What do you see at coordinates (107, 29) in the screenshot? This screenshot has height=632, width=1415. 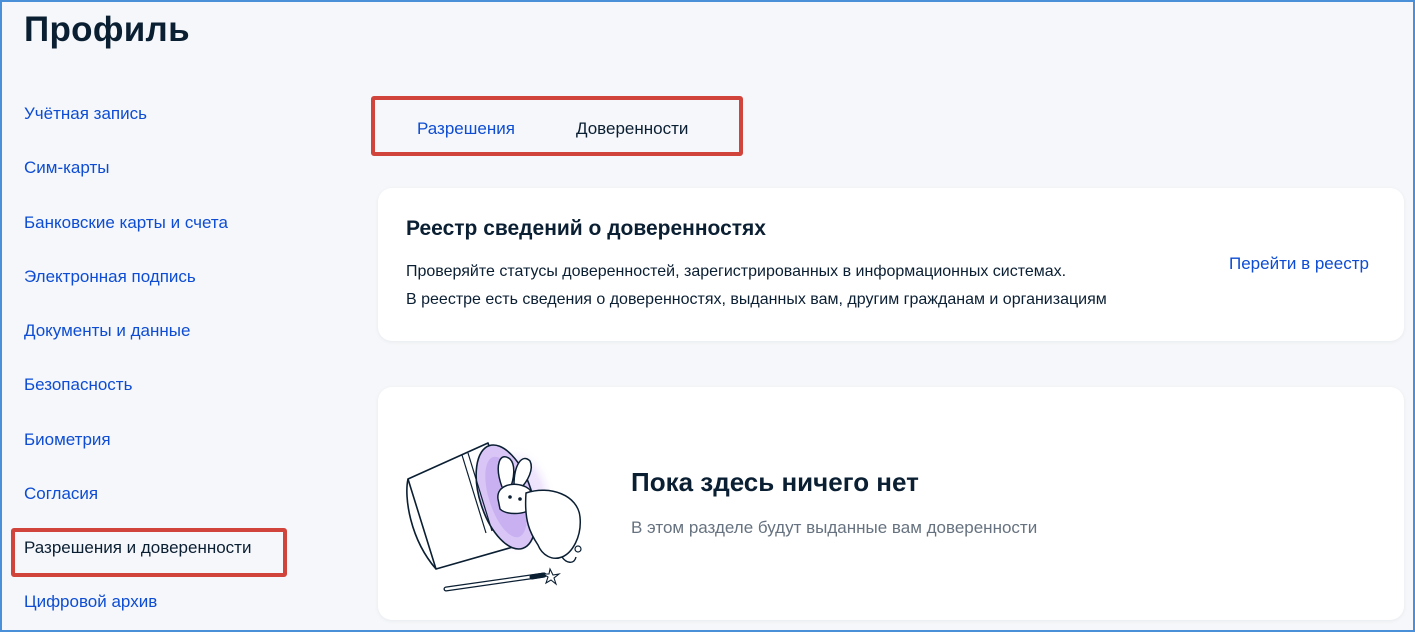 I see `page-title: Профиль` at bounding box center [107, 29].